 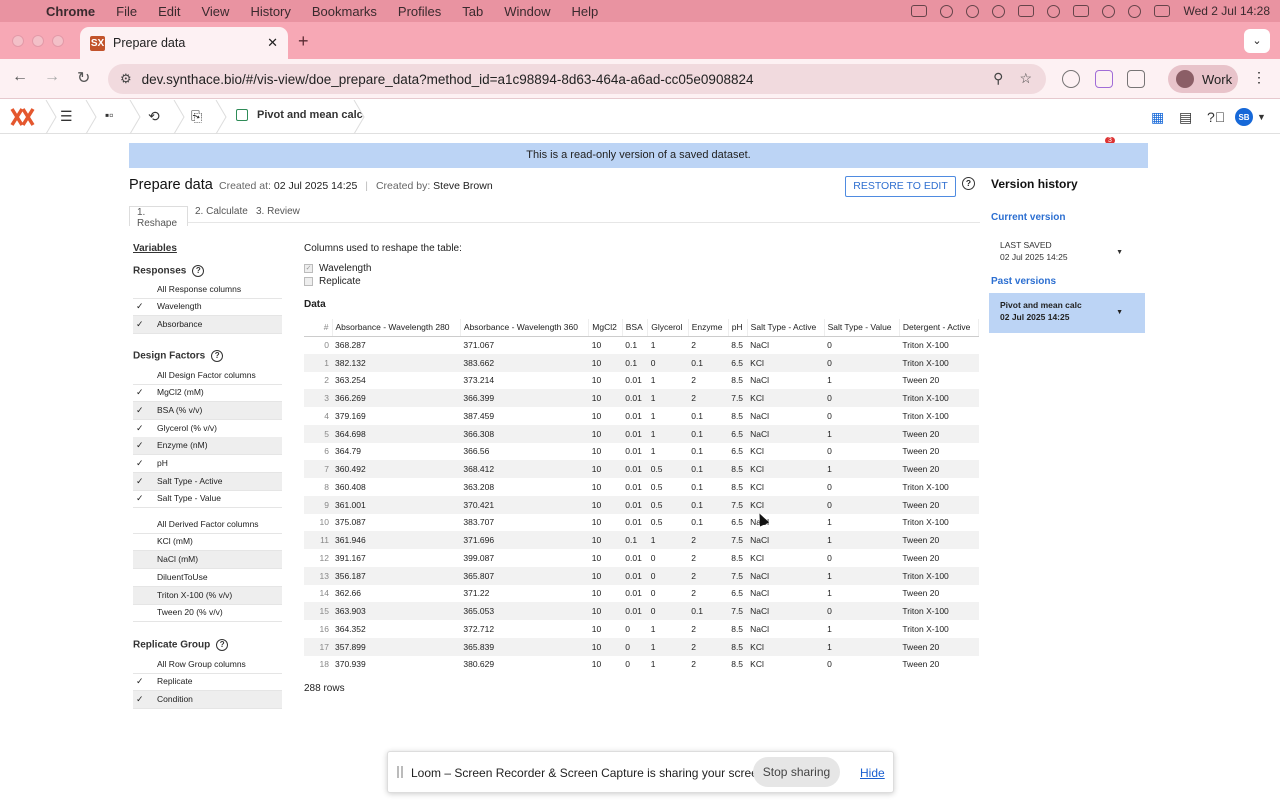 I want to click on menu-bookmarks: Bookmarks, so click(x=344, y=11).